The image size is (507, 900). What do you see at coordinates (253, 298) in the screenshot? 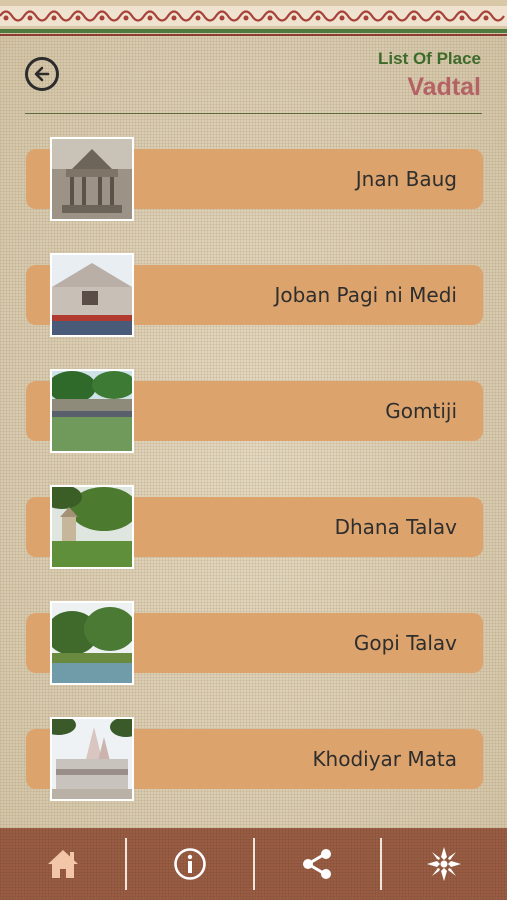
I see `place-item-joban-pagi-ni-medi: Joban Pagi ni Medi` at bounding box center [253, 298].